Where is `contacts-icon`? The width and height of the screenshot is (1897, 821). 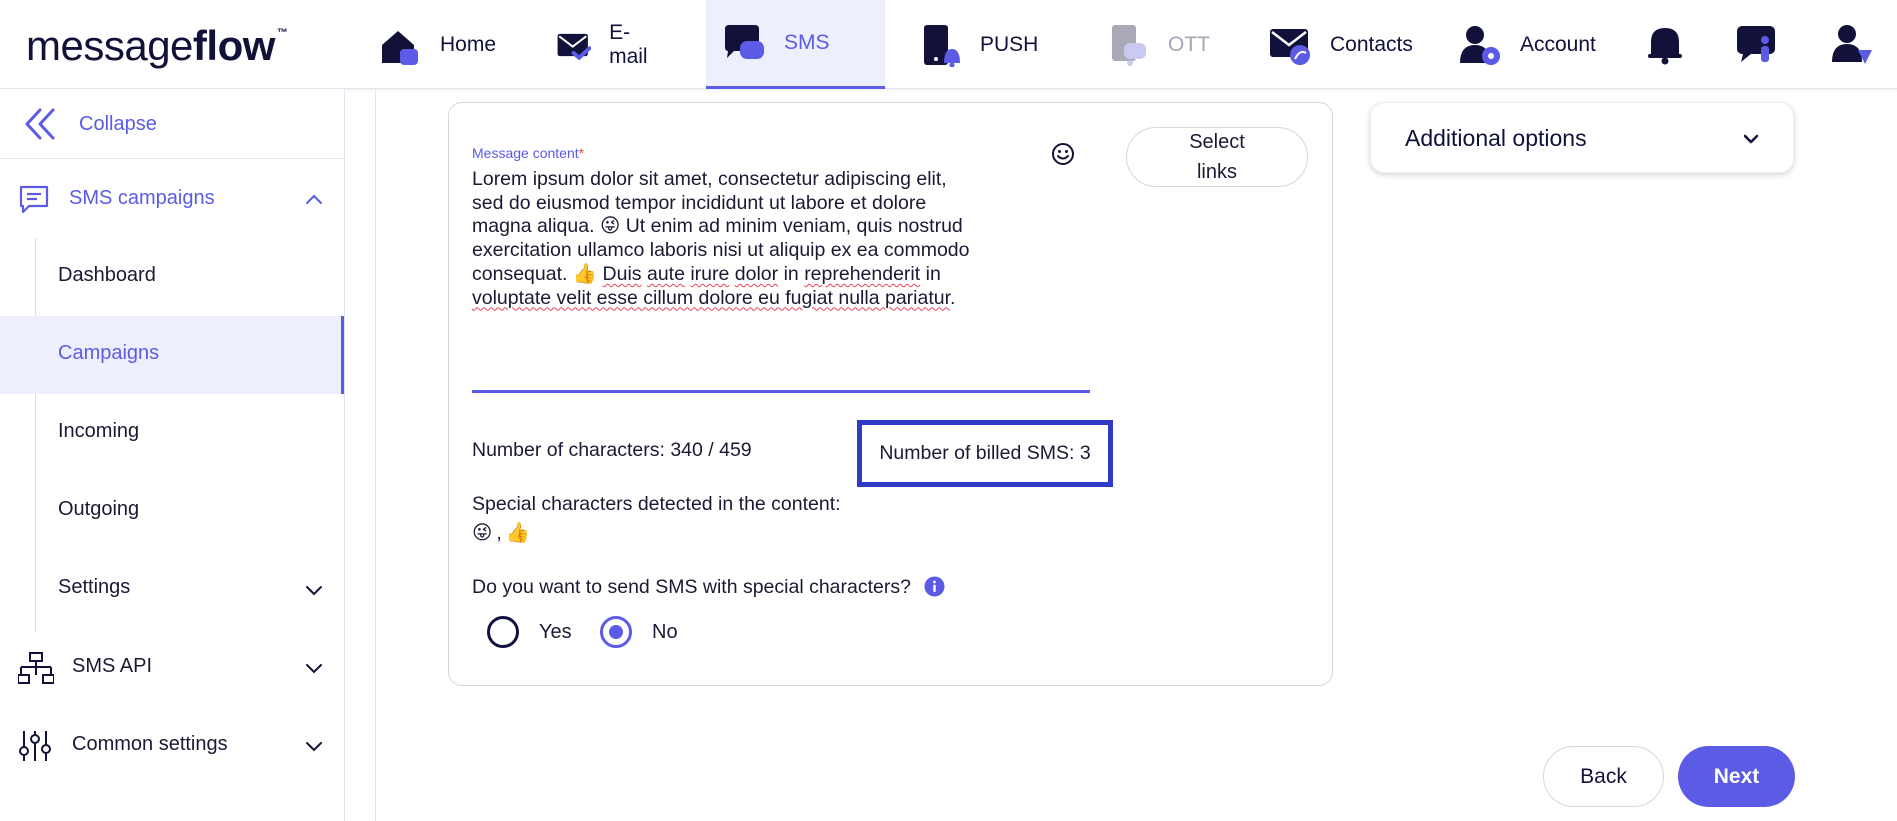
contacts-icon is located at coordinates (1290, 46).